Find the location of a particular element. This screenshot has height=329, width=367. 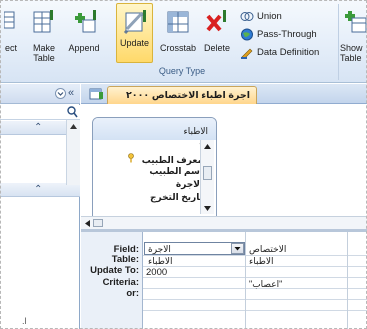

nav-scrollbar is located at coordinates (73, 152).